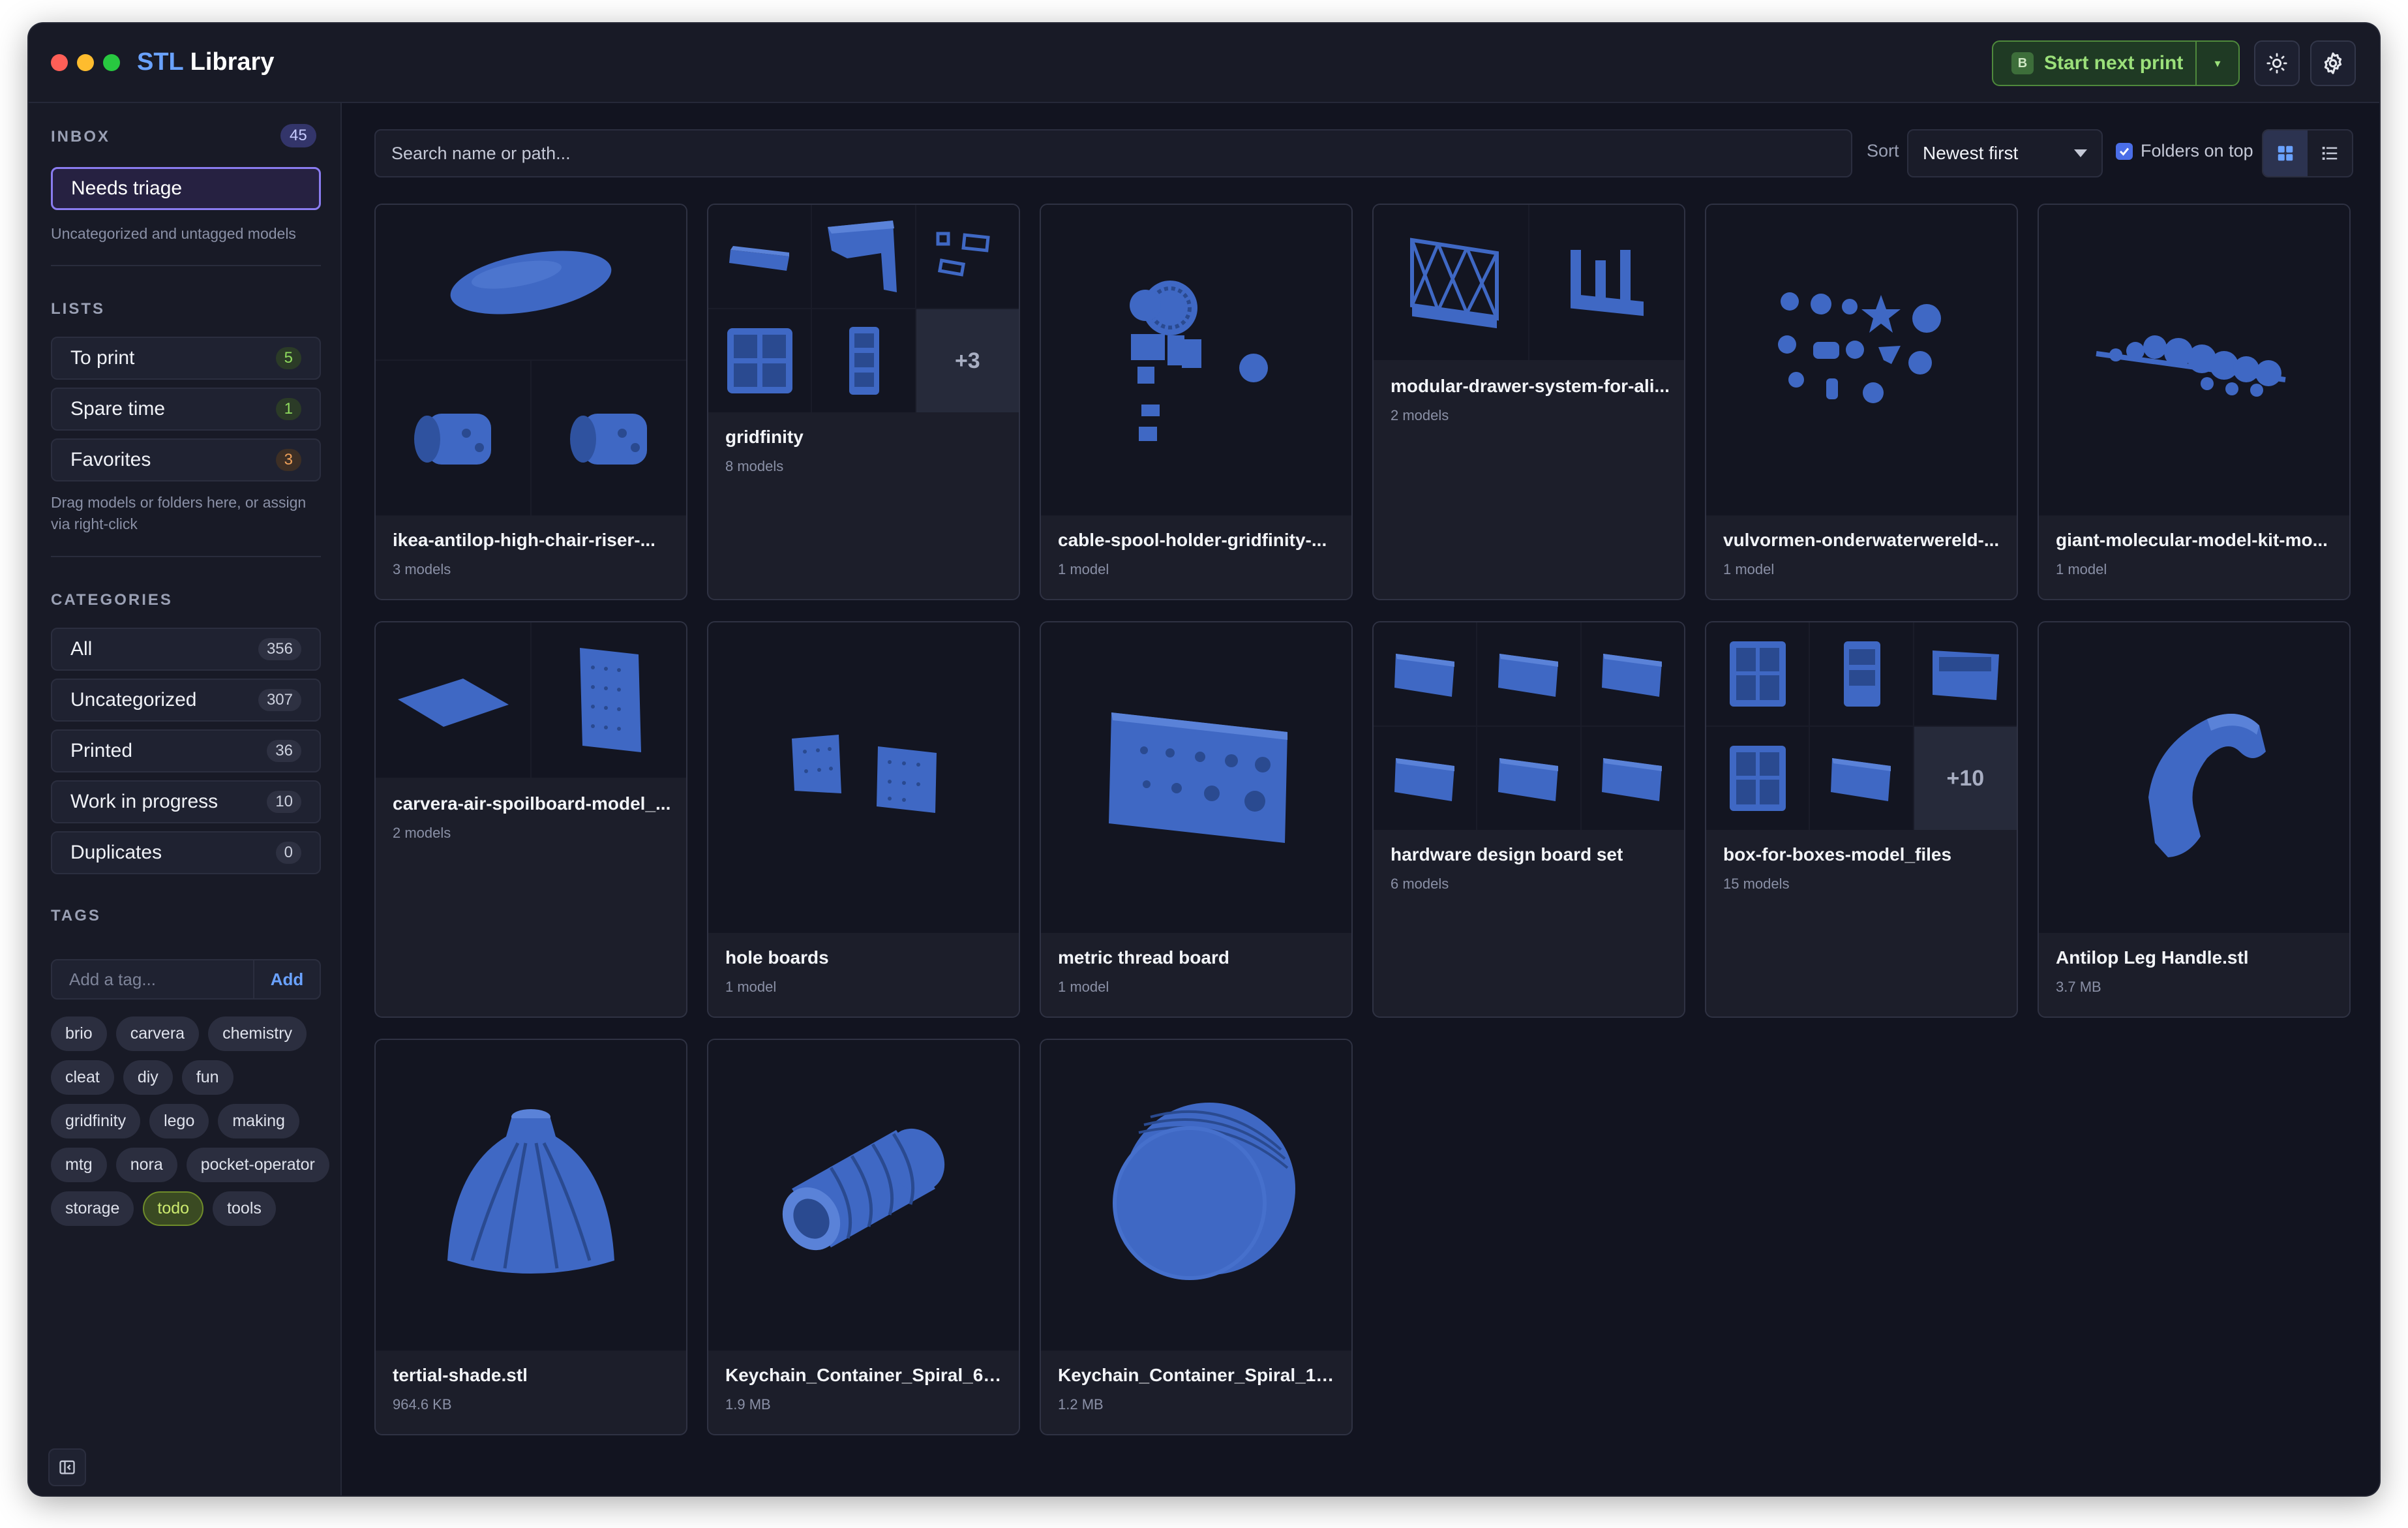  What do you see at coordinates (186, 801) in the screenshot?
I see `category-item-work-in-progress: Work in progress 10` at bounding box center [186, 801].